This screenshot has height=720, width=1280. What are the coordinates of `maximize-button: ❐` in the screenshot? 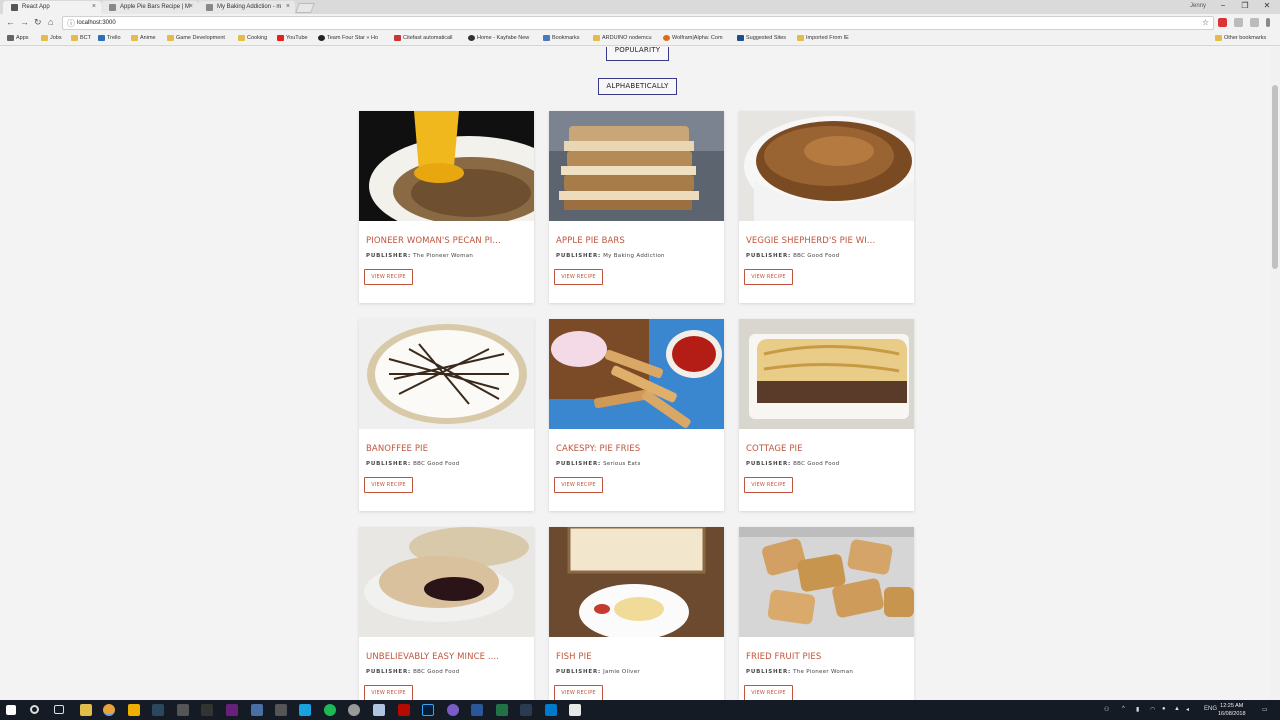 It's located at (1245, 5).